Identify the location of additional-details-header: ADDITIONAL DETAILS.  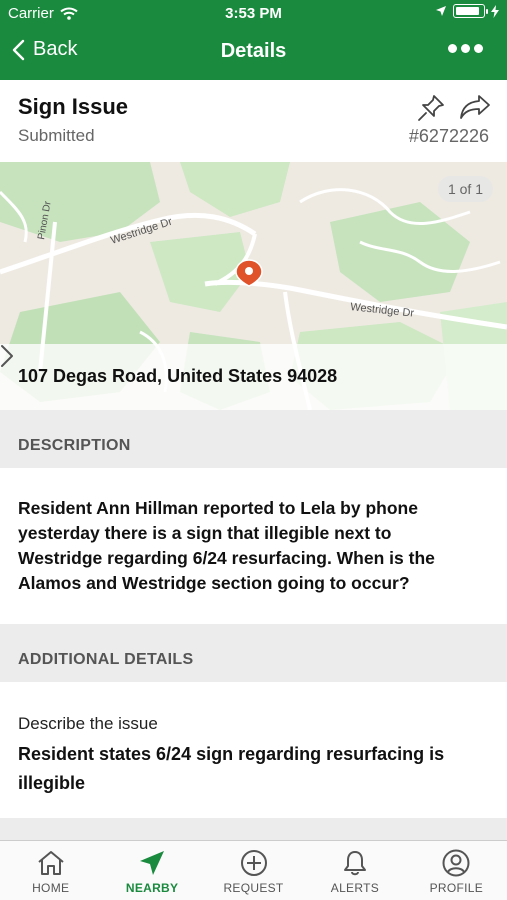
(253, 653).